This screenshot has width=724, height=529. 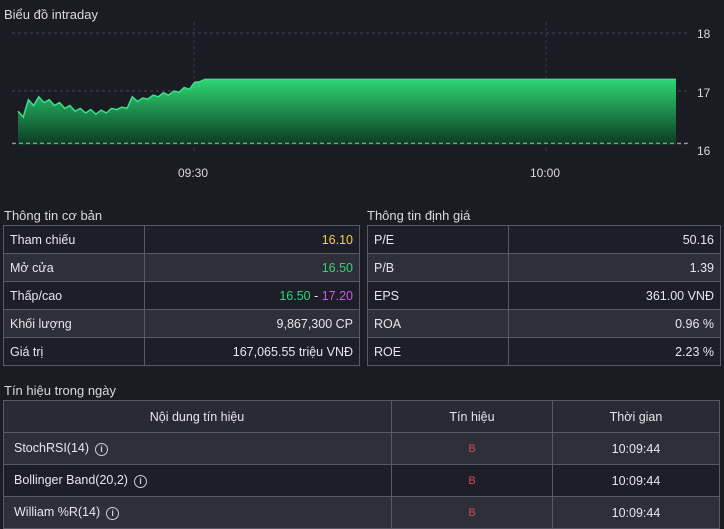 I want to click on row-label: ROE, so click(x=438, y=351).